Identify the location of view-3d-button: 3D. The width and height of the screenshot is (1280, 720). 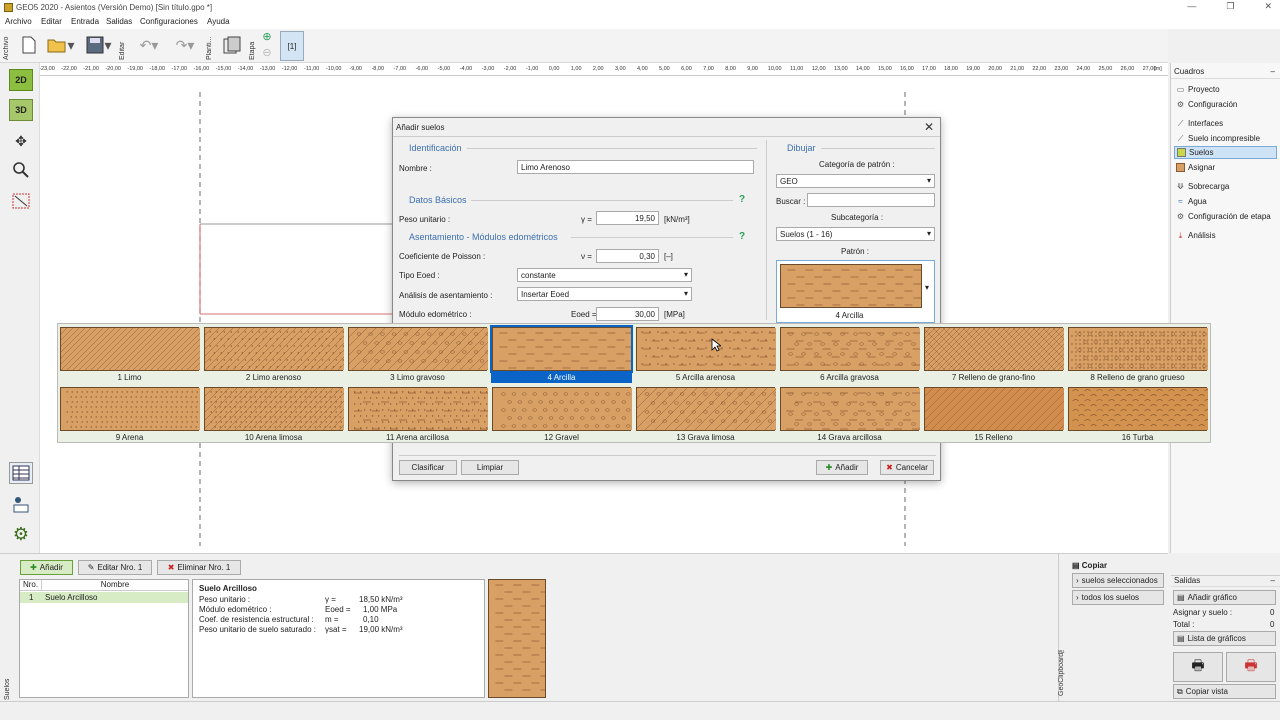
(21, 110).